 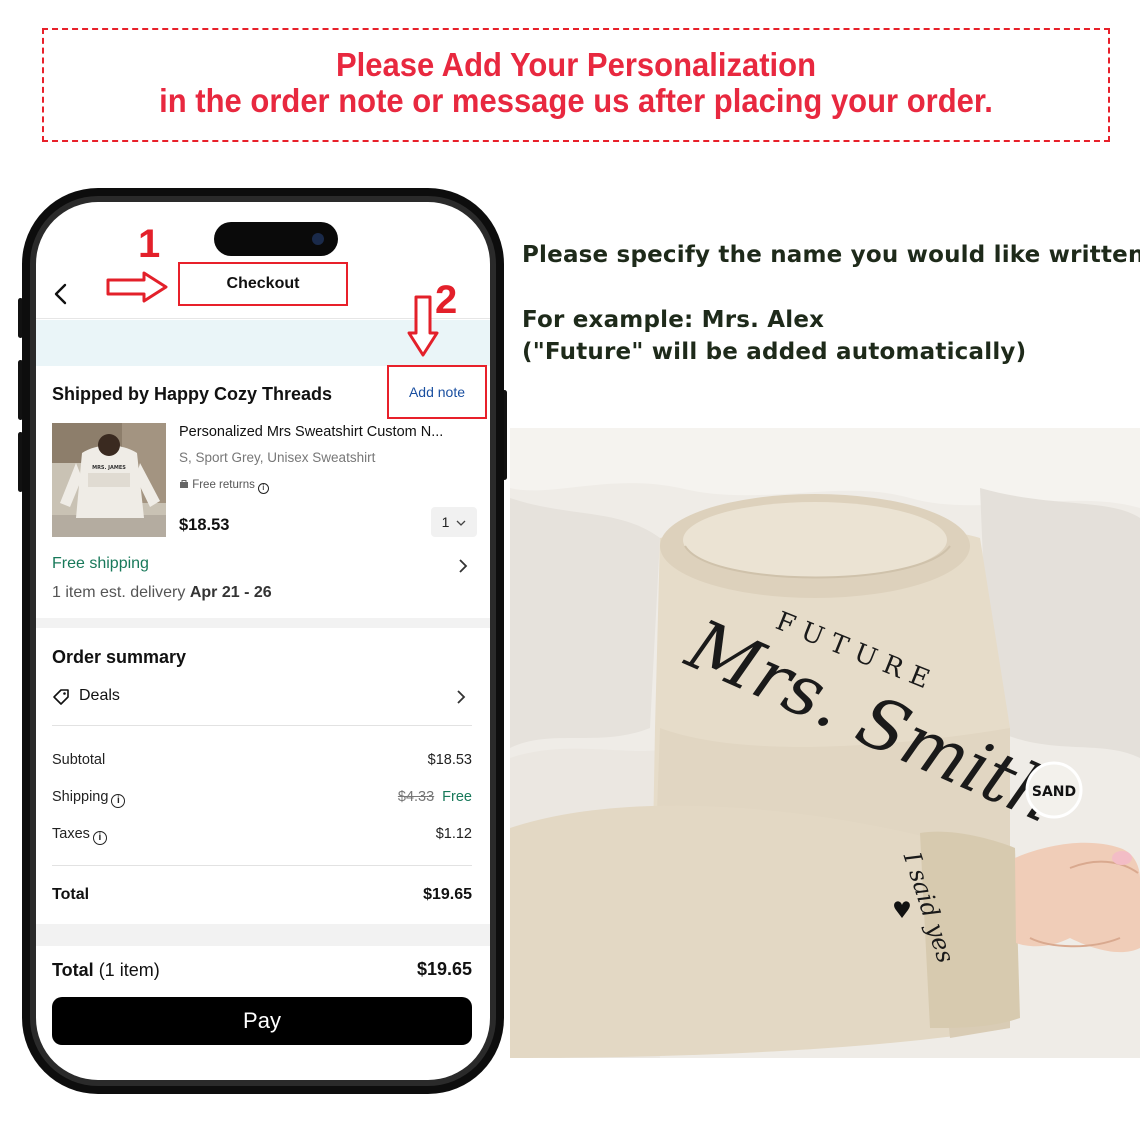 I want to click on returns-icon, so click(x=184, y=484).